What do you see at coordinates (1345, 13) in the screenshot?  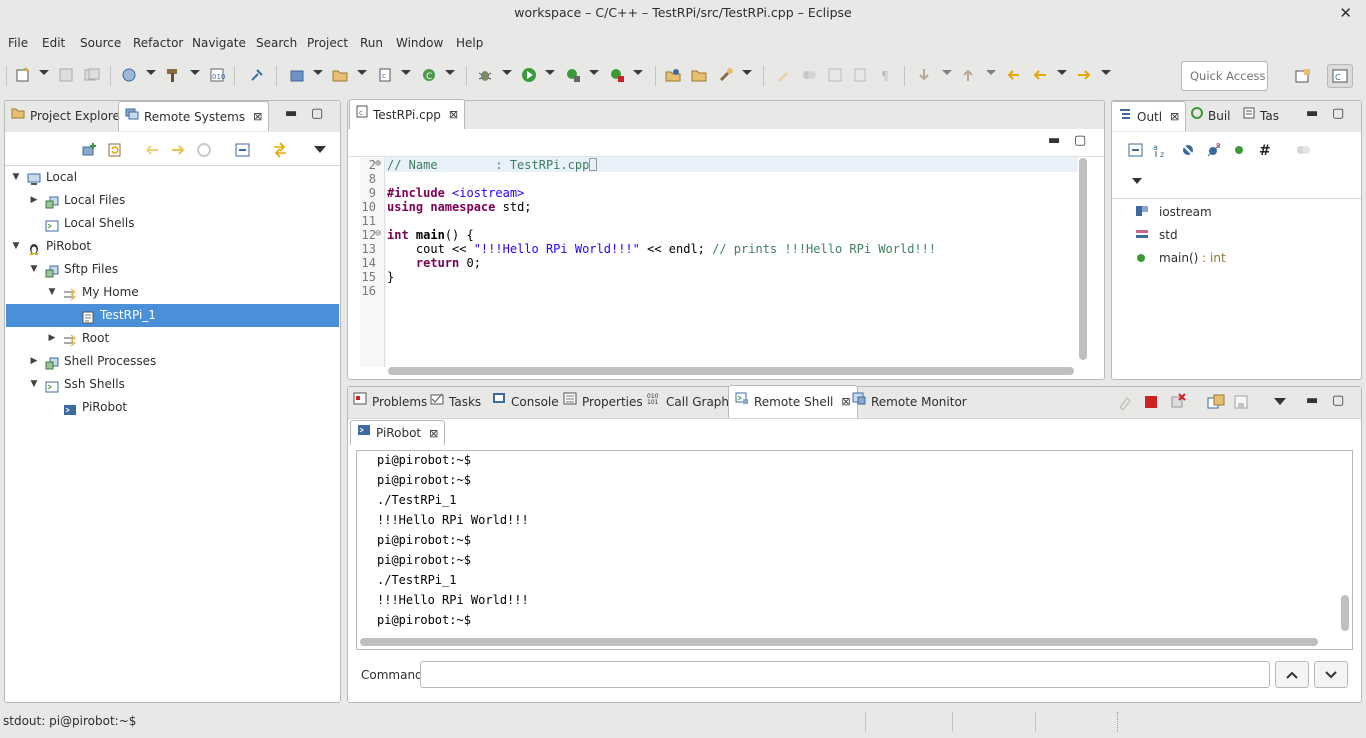 I see `window-close-button: ✕` at bounding box center [1345, 13].